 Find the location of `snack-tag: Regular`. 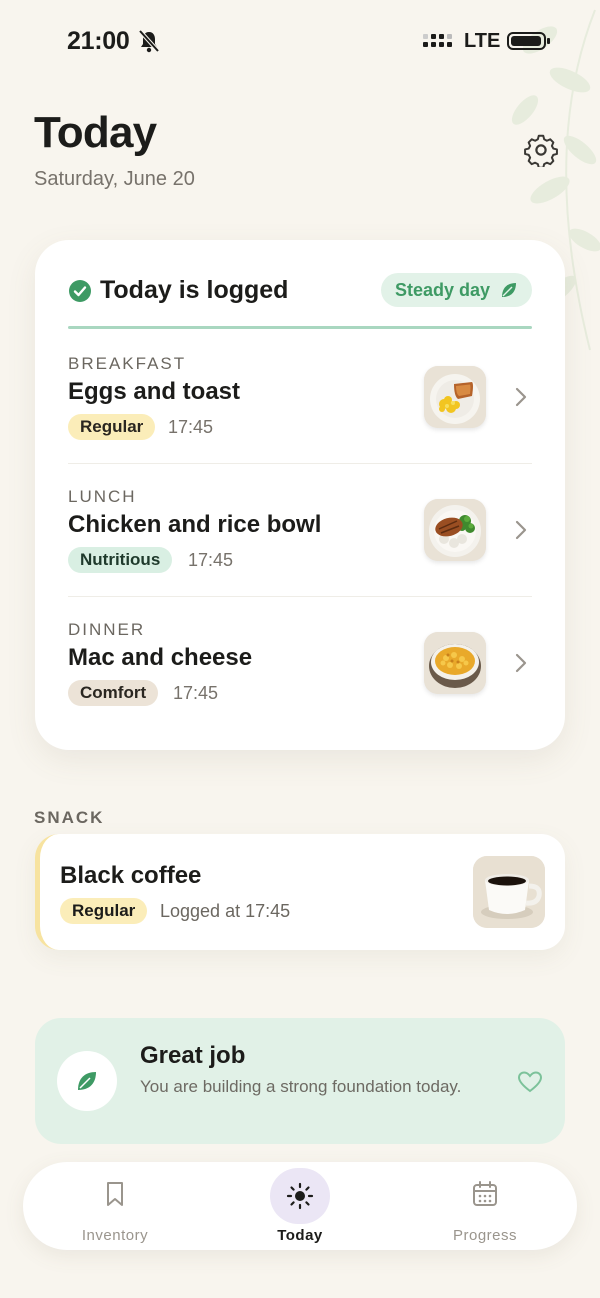

snack-tag: Regular is located at coordinates (104, 911).